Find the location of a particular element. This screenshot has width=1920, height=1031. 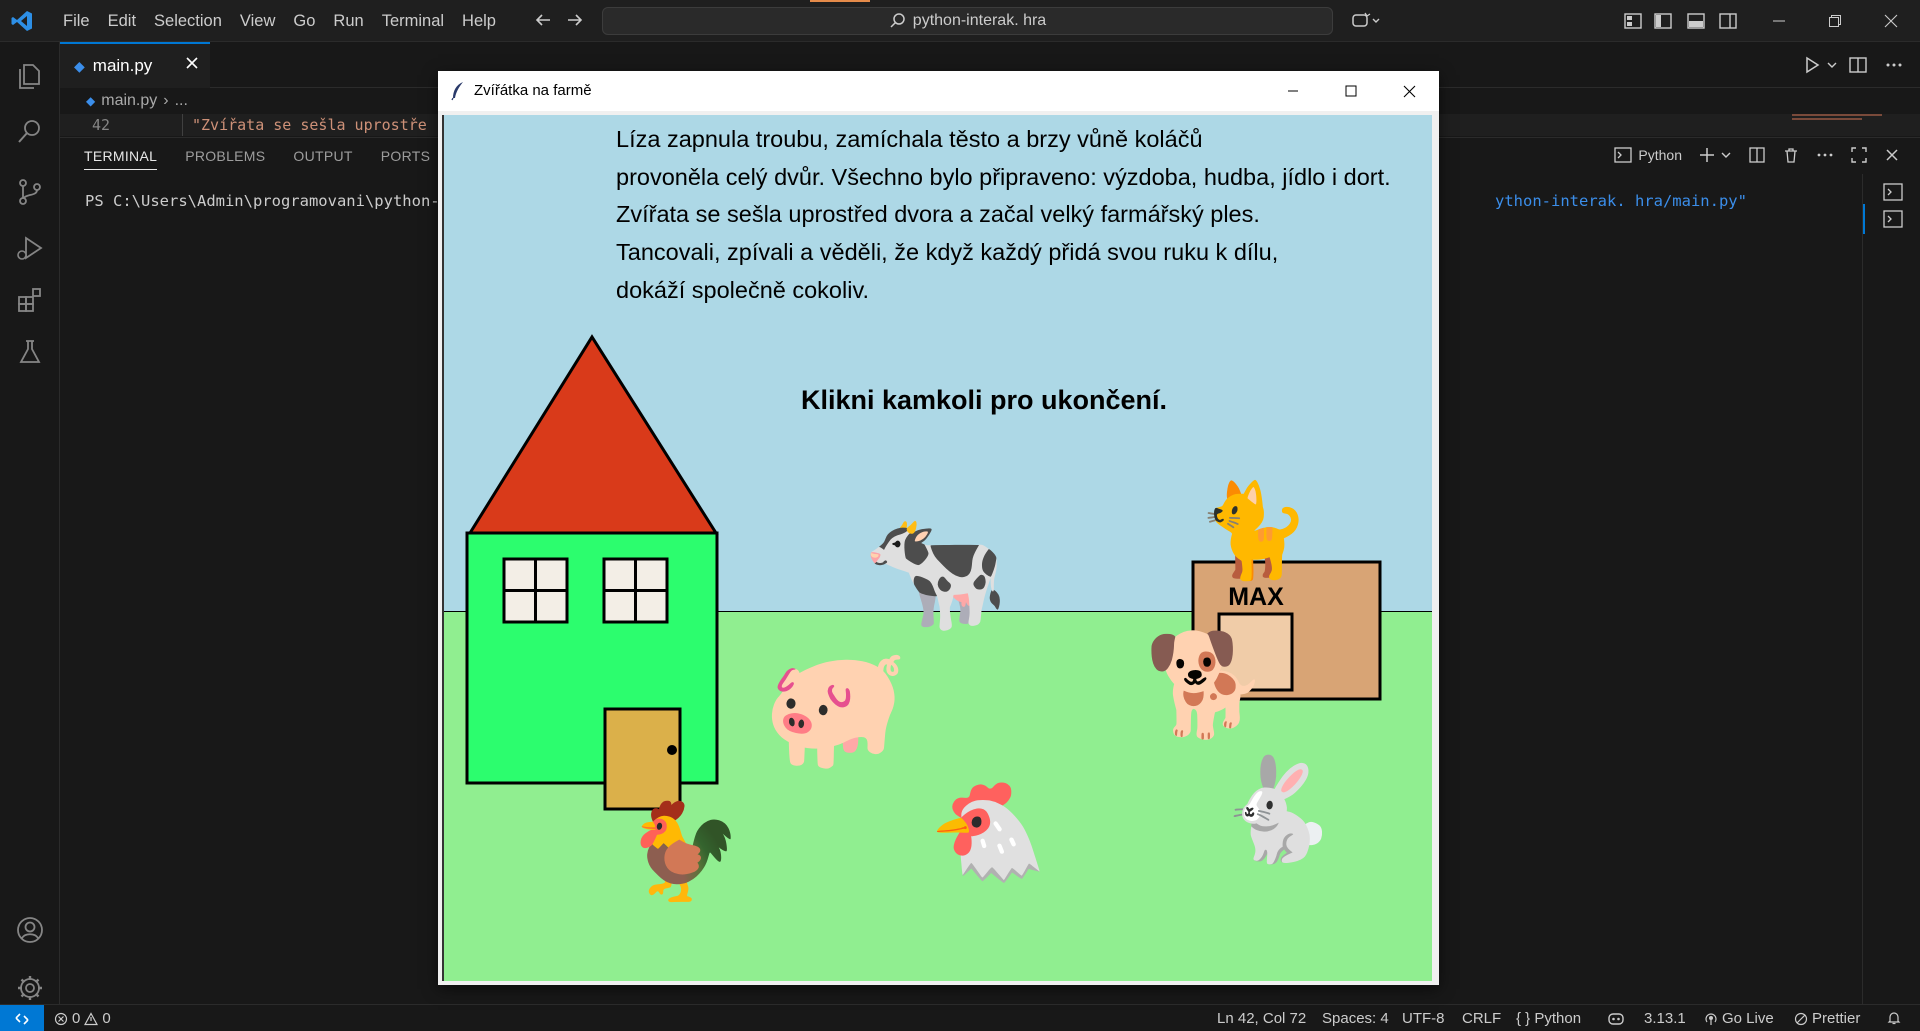

line-endings: CRLF is located at coordinates (1481, 1018).